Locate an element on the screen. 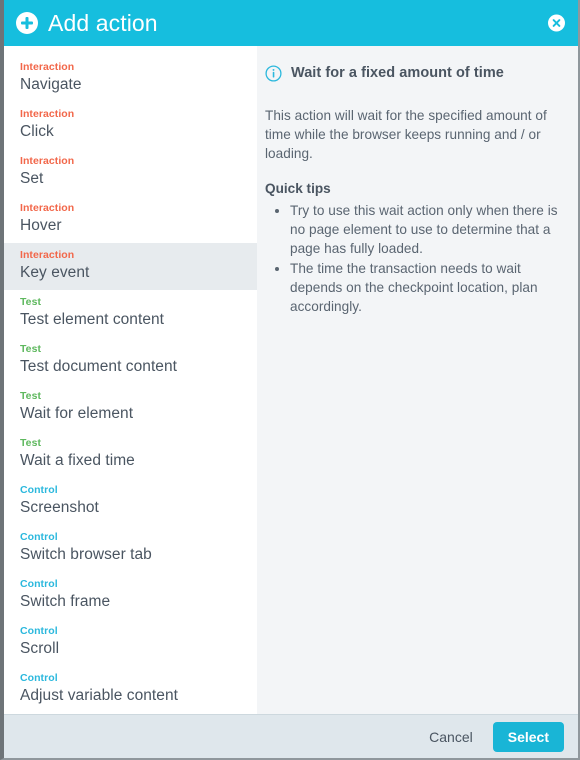 This screenshot has height=760, width=580. action-item-set: Interaction Set is located at coordinates (130, 172).